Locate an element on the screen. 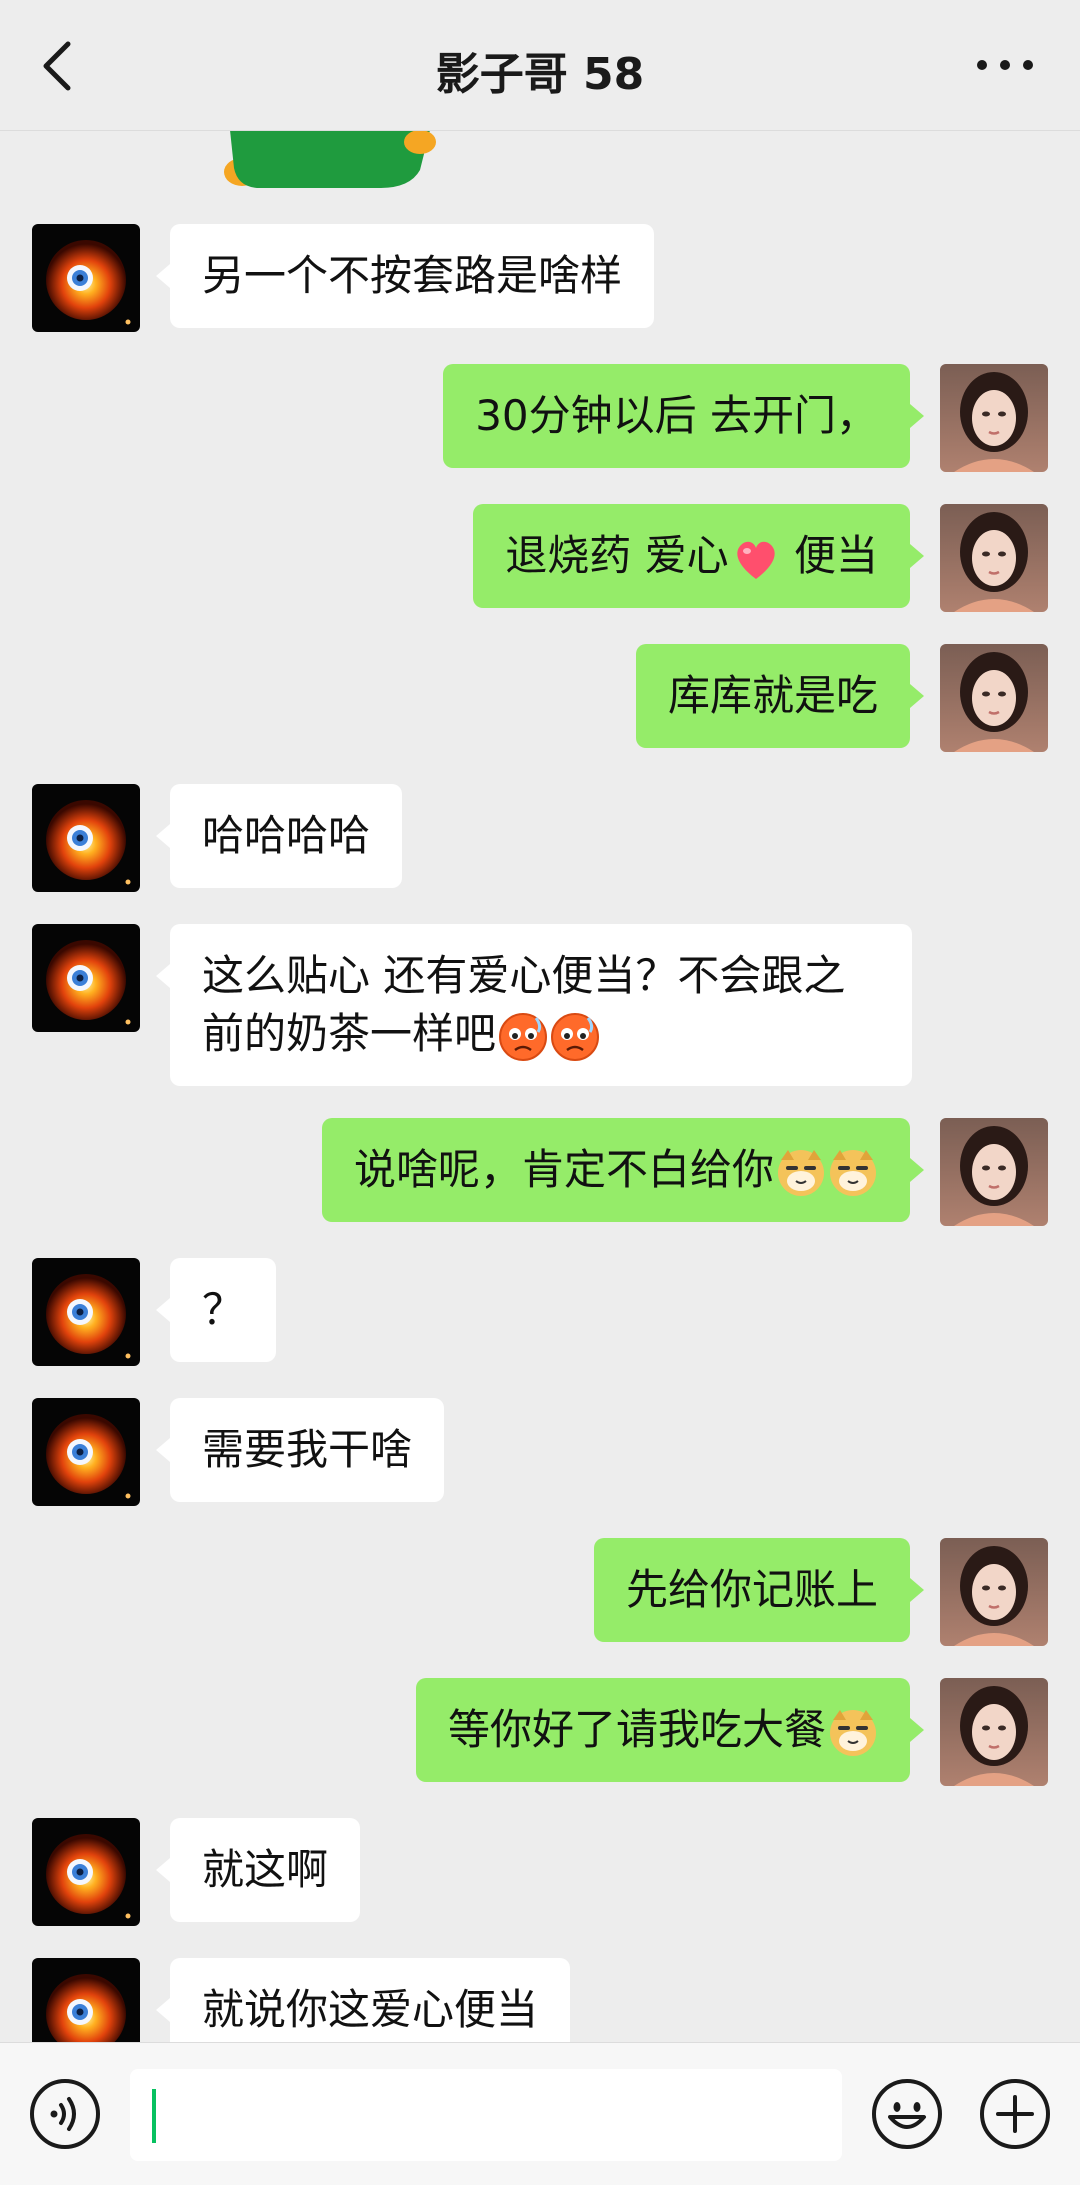  message-input is located at coordinates (486, 2115).